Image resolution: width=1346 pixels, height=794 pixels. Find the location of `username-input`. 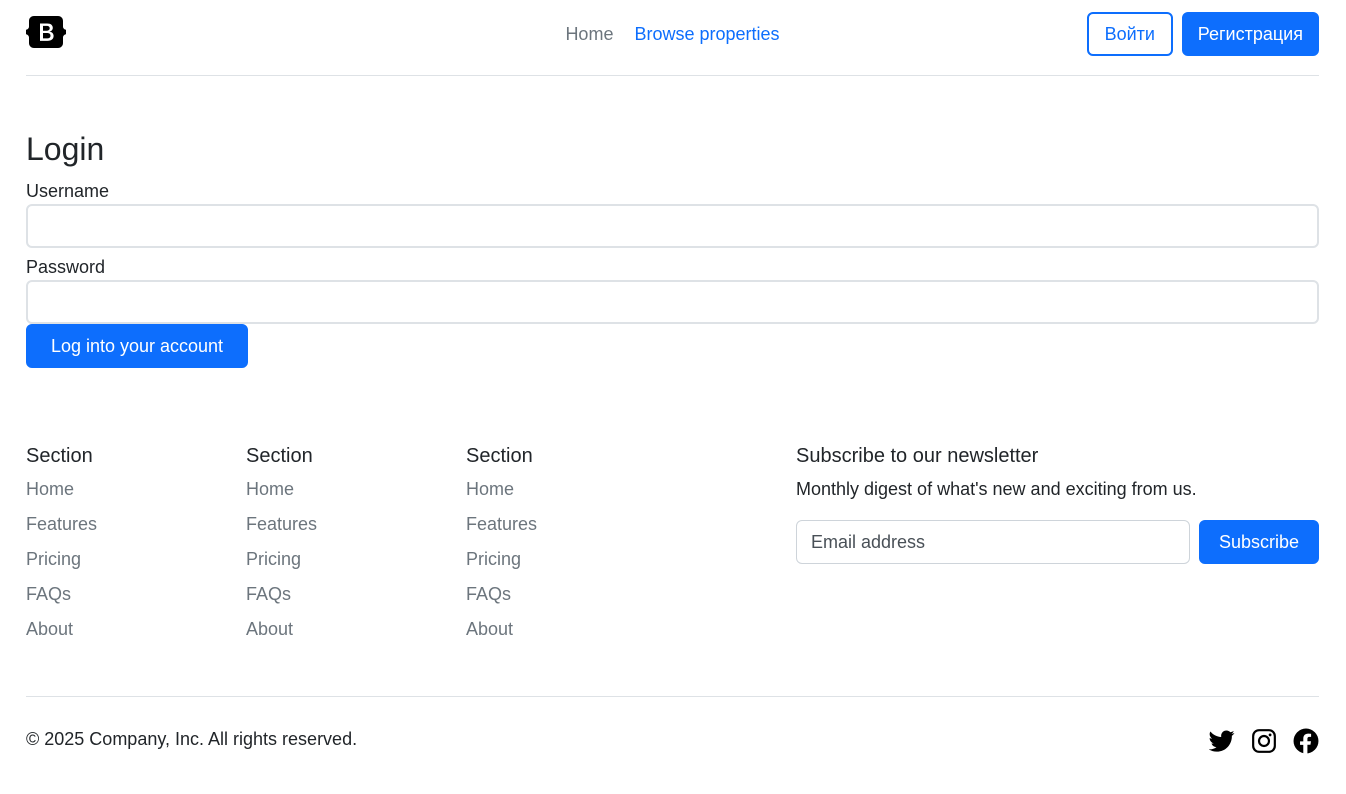

username-input is located at coordinates (672, 226).